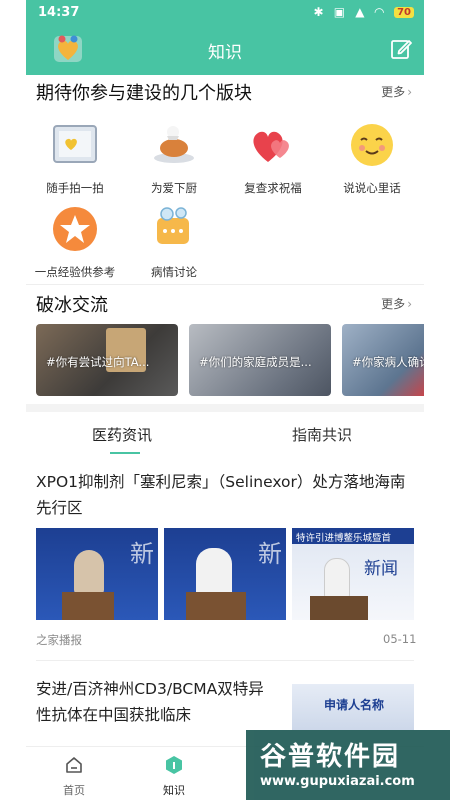 The height and width of the screenshot is (800, 450). What do you see at coordinates (59, 12) in the screenshot?
I see `status-time: 14:37` at bounding box center [59, 12].